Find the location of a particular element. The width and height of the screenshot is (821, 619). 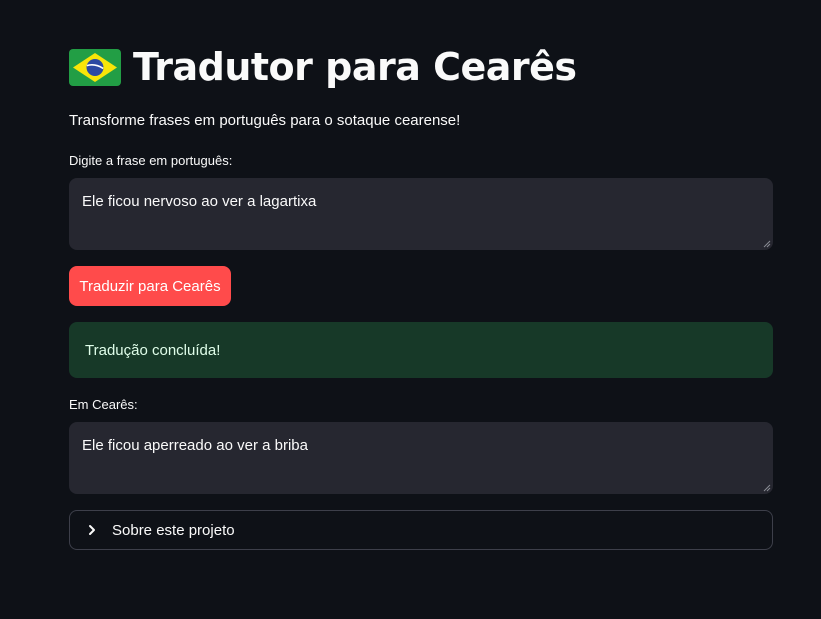

about-project-expander: Sobre este projeto is located at coordinates (421, 530).